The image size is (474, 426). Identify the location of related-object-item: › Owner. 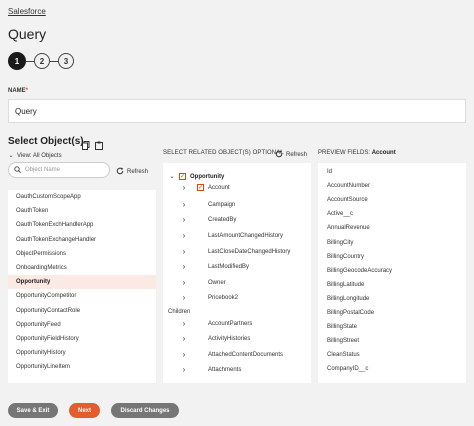
(203, 282).